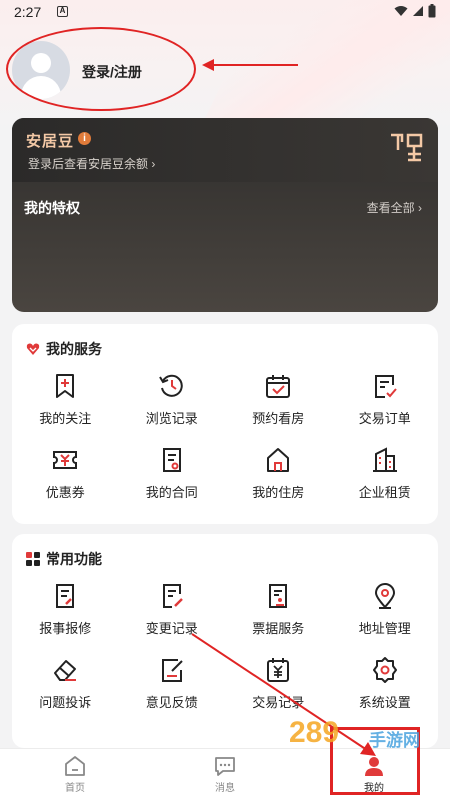 The height and width of the screenshot is (800, 450). What do you see at coordinates (394, 207) in the screenshot?
I see `view-all-link: 查看全部 ›` at bounding box center [394, 207].